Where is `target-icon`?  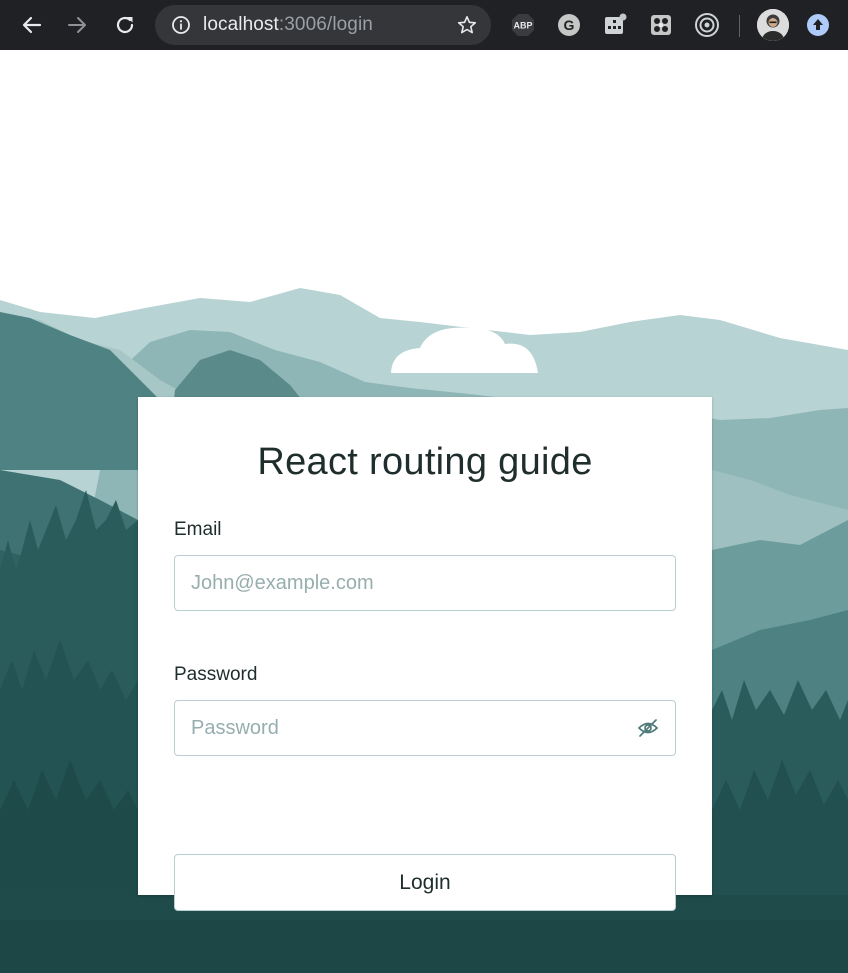
target-icon is located at coordinates (707, 25).